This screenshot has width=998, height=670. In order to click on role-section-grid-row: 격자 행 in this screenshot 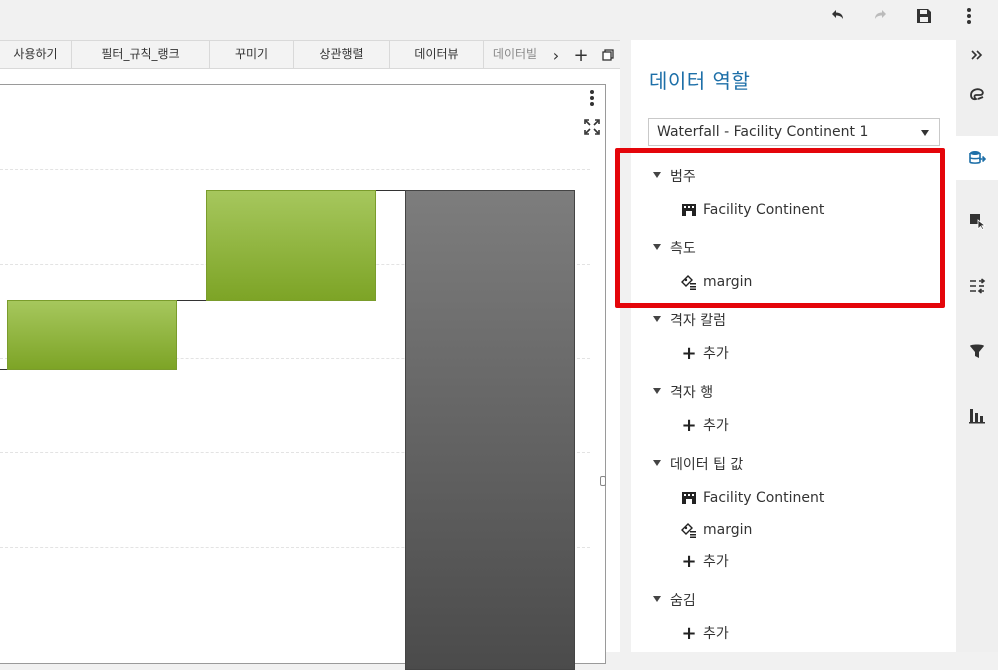, I will do `click(683, 393)`.